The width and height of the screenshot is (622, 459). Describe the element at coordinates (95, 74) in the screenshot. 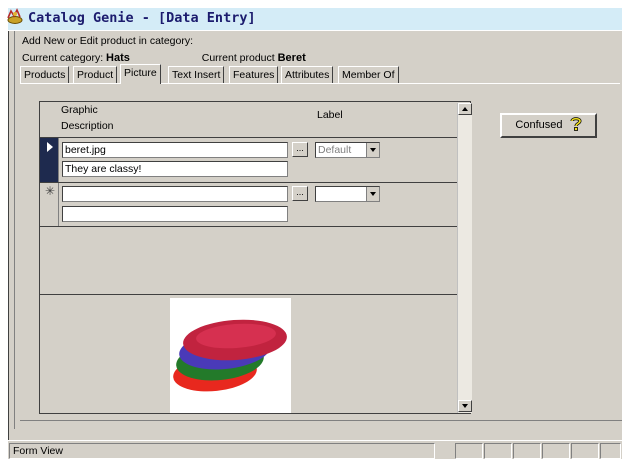

I see `tab-product: Product` at that location.